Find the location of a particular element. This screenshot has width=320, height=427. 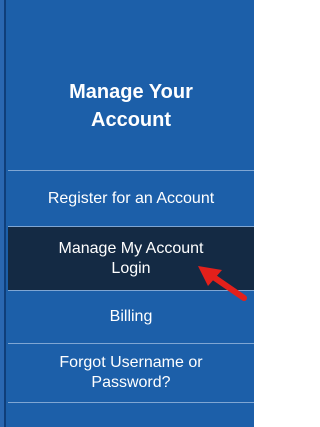

menu-item-forgot-line-1: Forgot Username or is located at coordinates (131, 362).